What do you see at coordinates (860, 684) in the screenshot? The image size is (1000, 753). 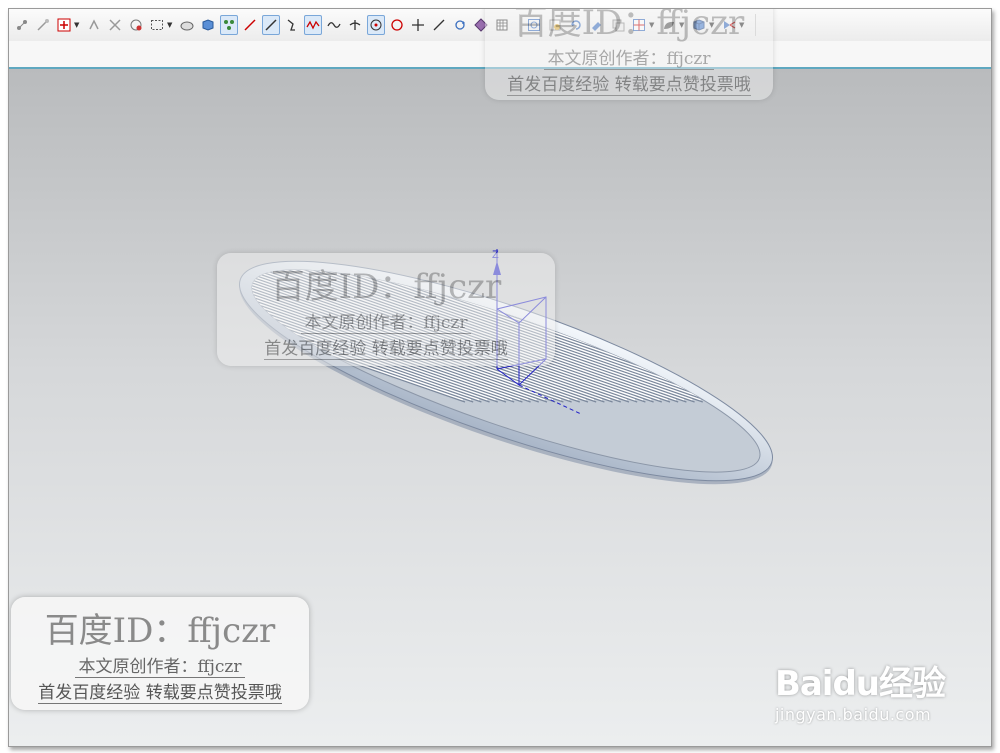 I see `brand-logo: Baidu经验` at bounding box center [860, 684].